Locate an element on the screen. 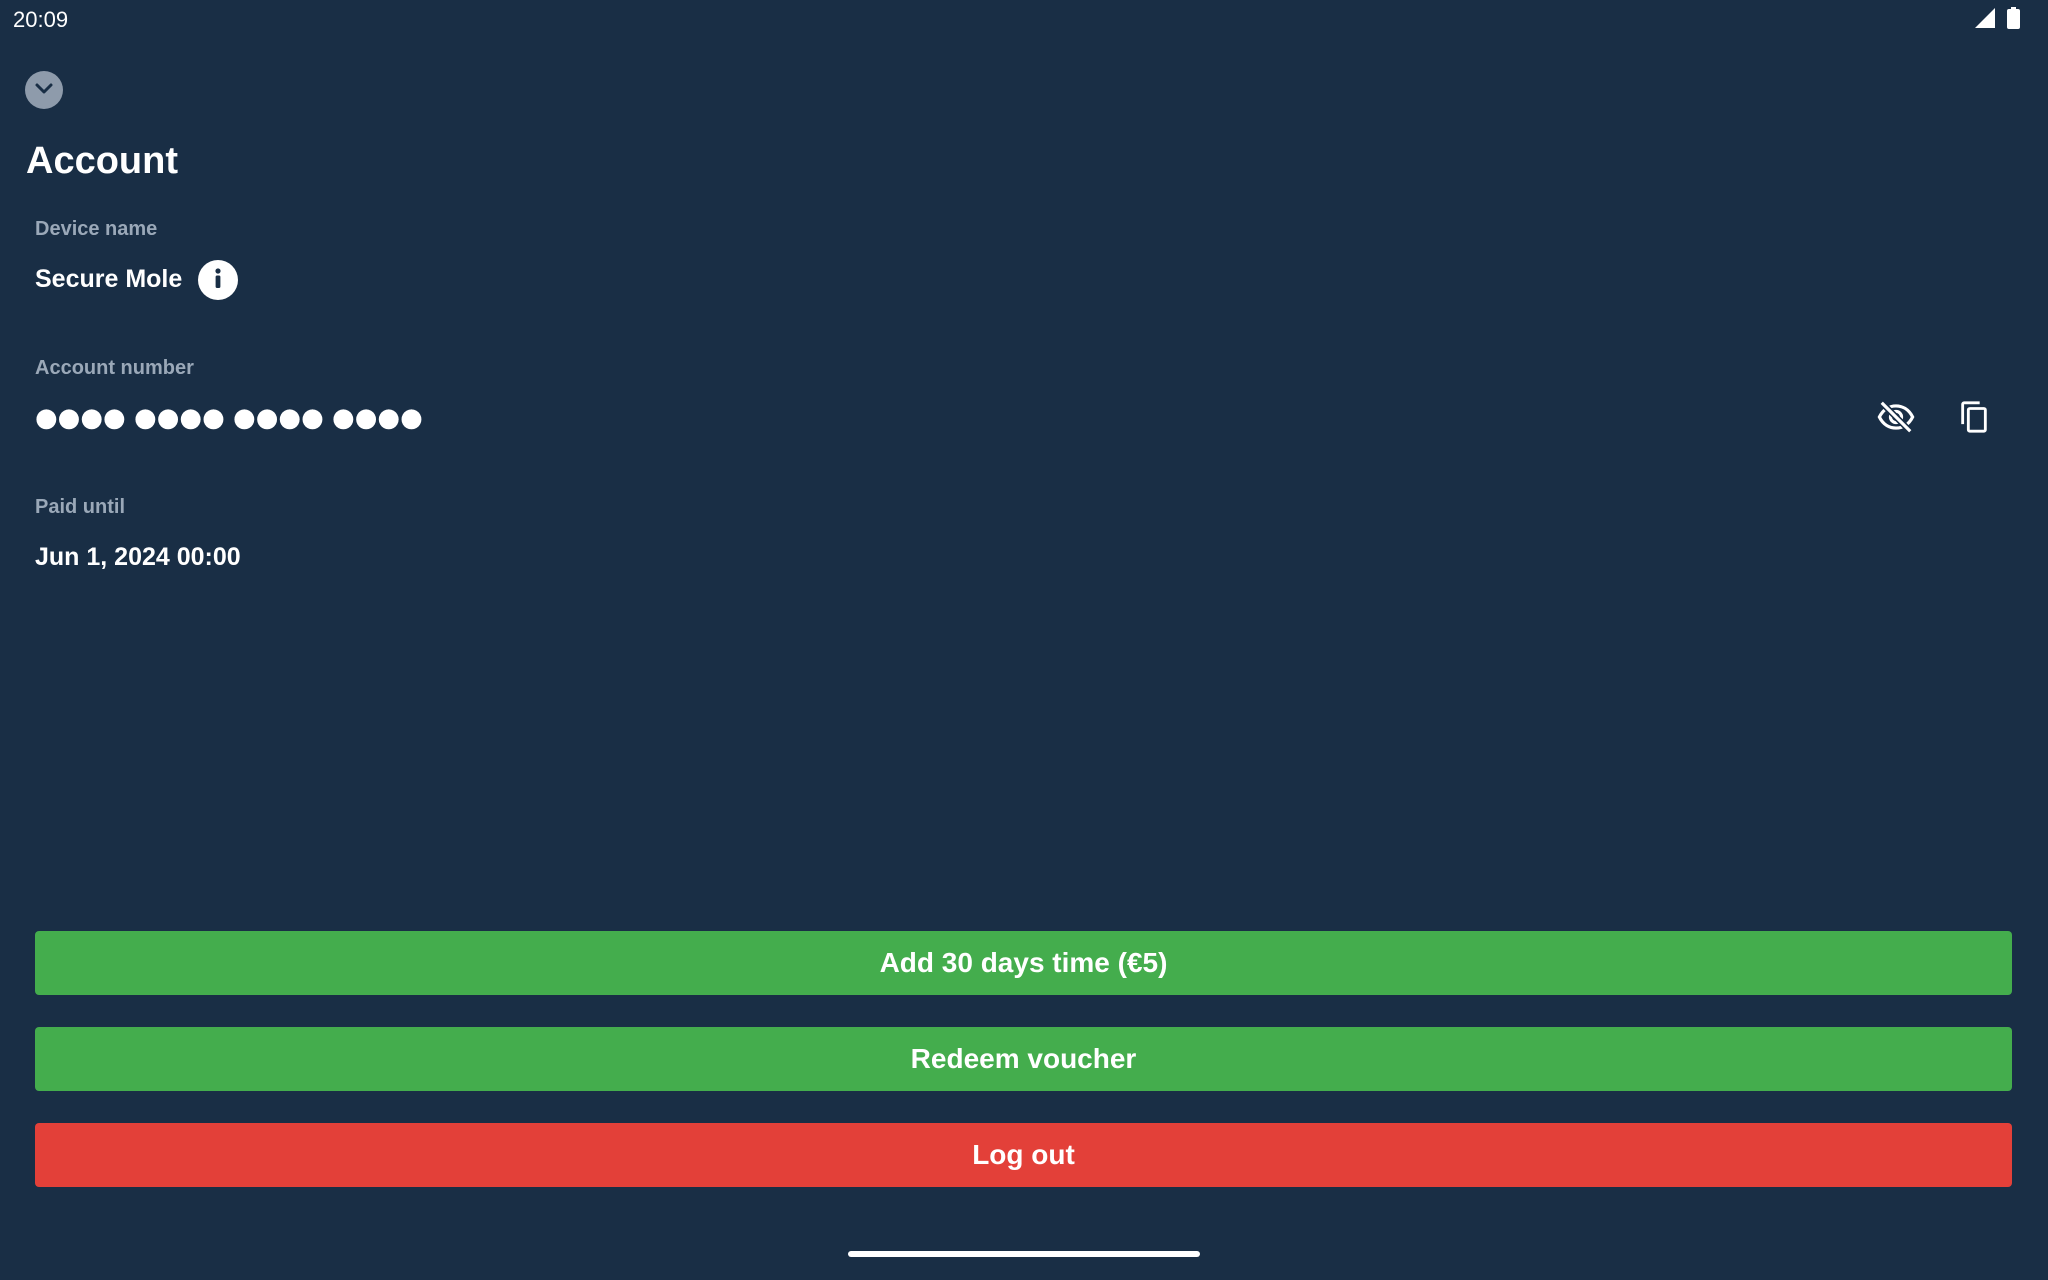 The image size is (2048, 1280). paid-until-label: Paid until is located at coordinates (80, 507).